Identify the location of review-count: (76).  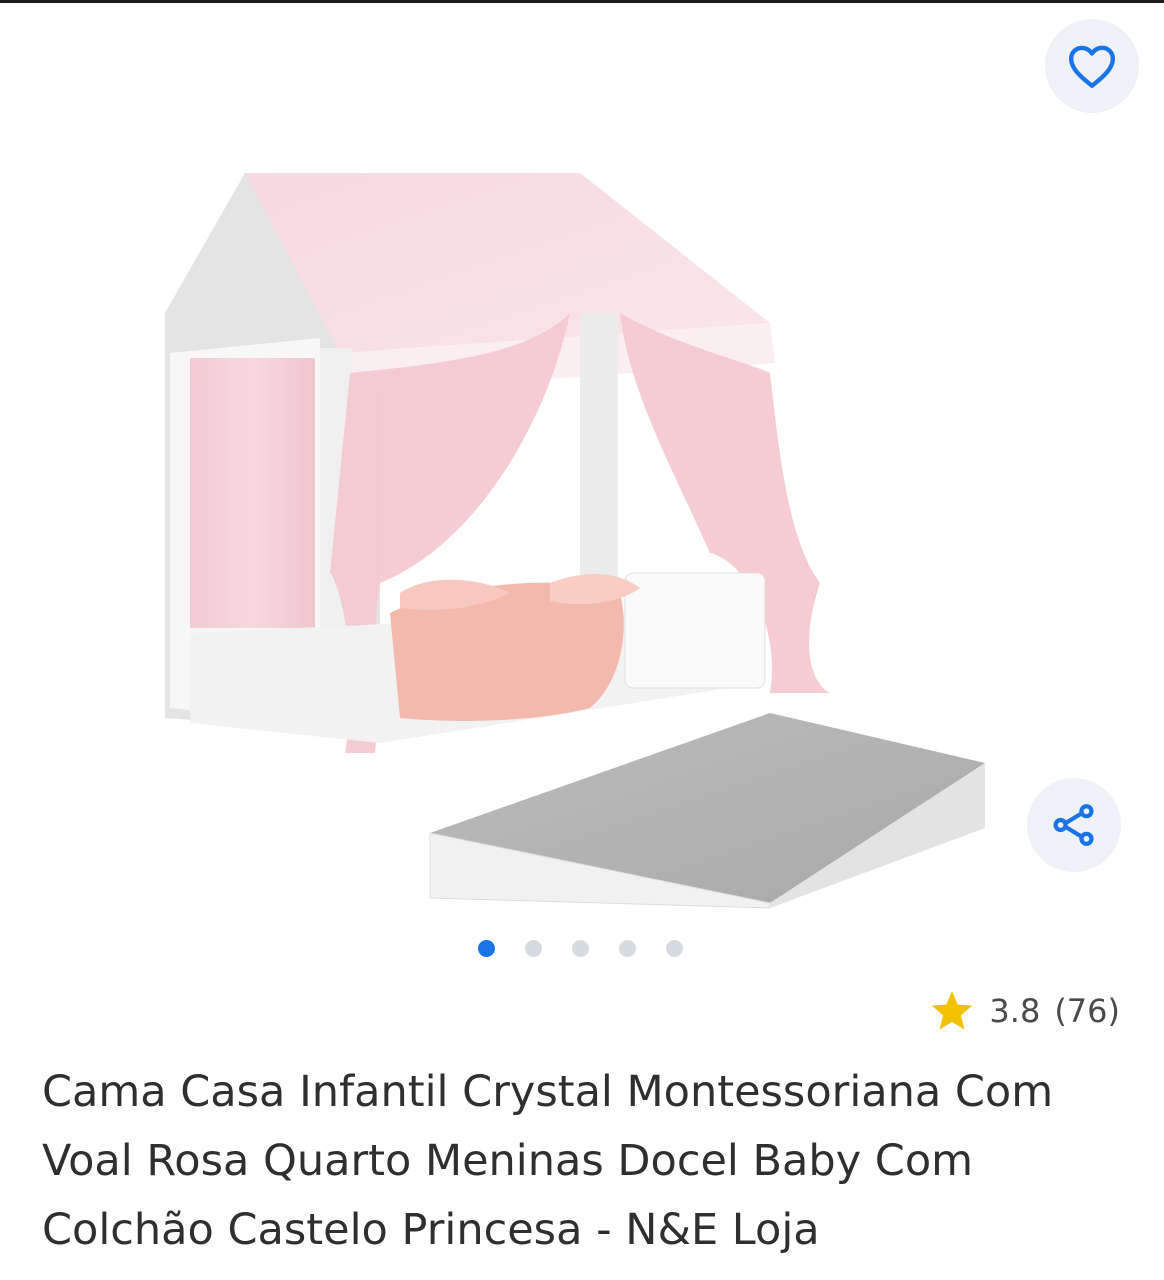
(1087, 1011).